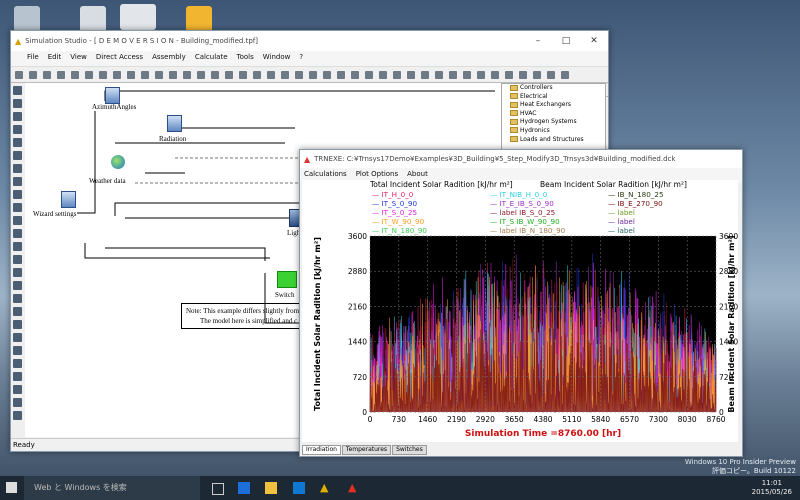 The image size is (800, 500). I want to click on radiation-component-icon, so click(174, 123).